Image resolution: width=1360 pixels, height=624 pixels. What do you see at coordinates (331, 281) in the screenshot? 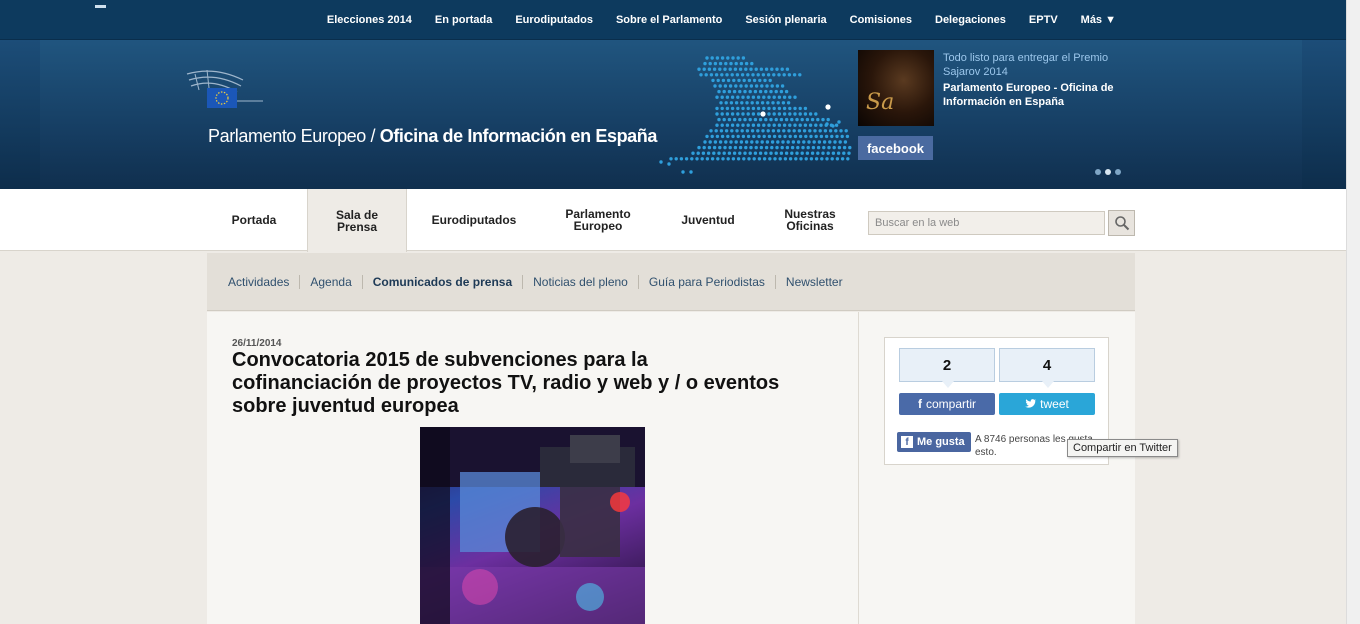
I see `subnav-agenda: Agenda` at bounding box center [331, 281].